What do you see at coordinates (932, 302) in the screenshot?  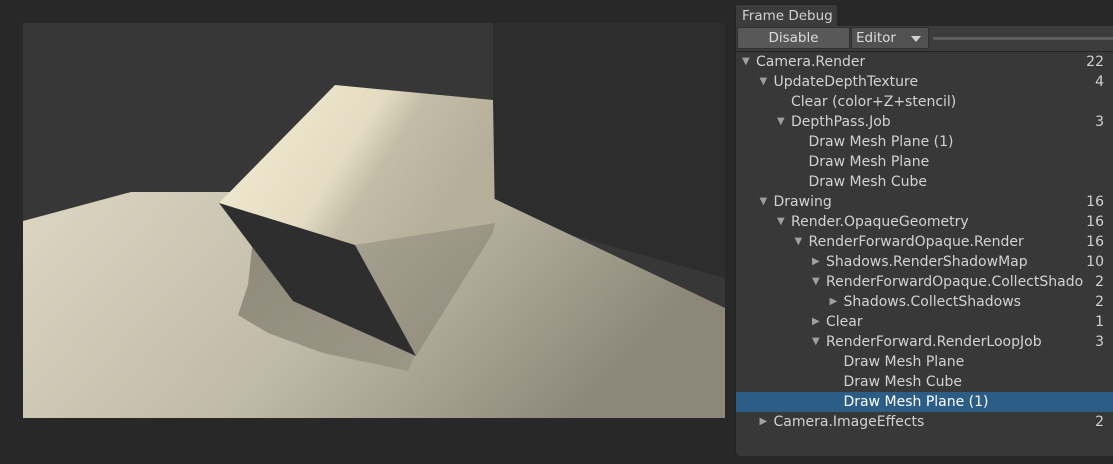 I see `tree-row-label: Shadows.CollectShadows` at bounding box center [932, 302].